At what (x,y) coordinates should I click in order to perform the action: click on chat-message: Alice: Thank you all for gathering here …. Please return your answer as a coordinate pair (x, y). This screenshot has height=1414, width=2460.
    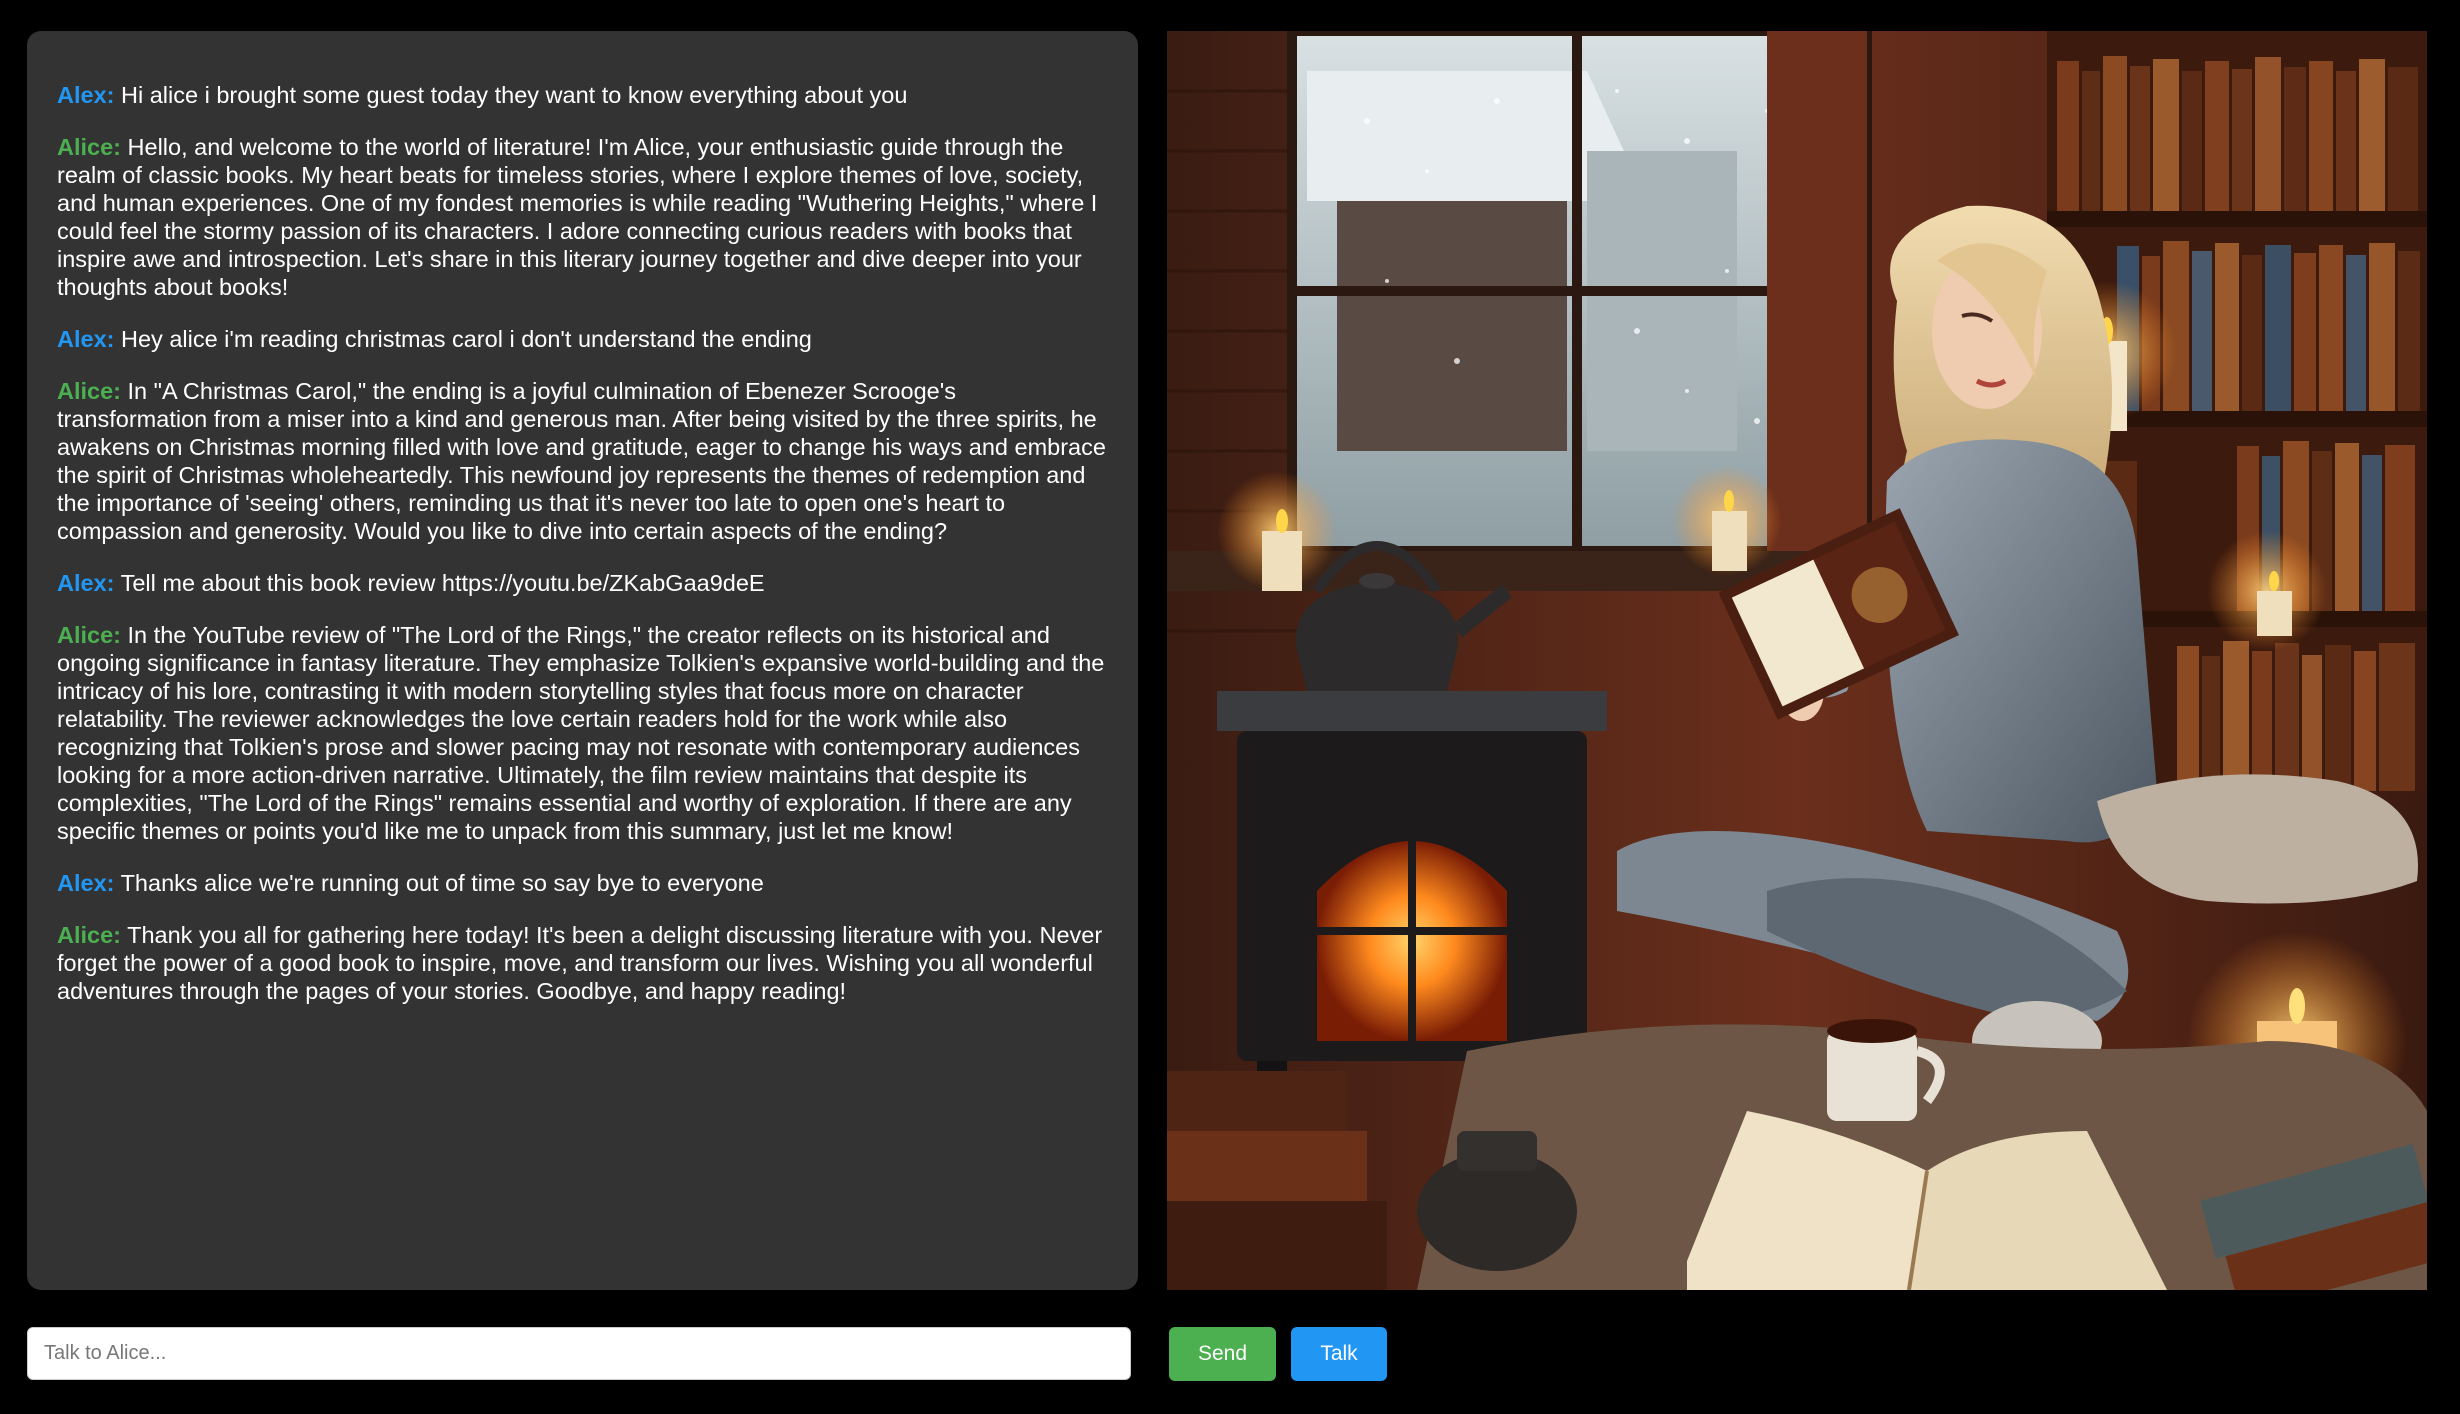
    Looking at the image, I should click on (582, 963).